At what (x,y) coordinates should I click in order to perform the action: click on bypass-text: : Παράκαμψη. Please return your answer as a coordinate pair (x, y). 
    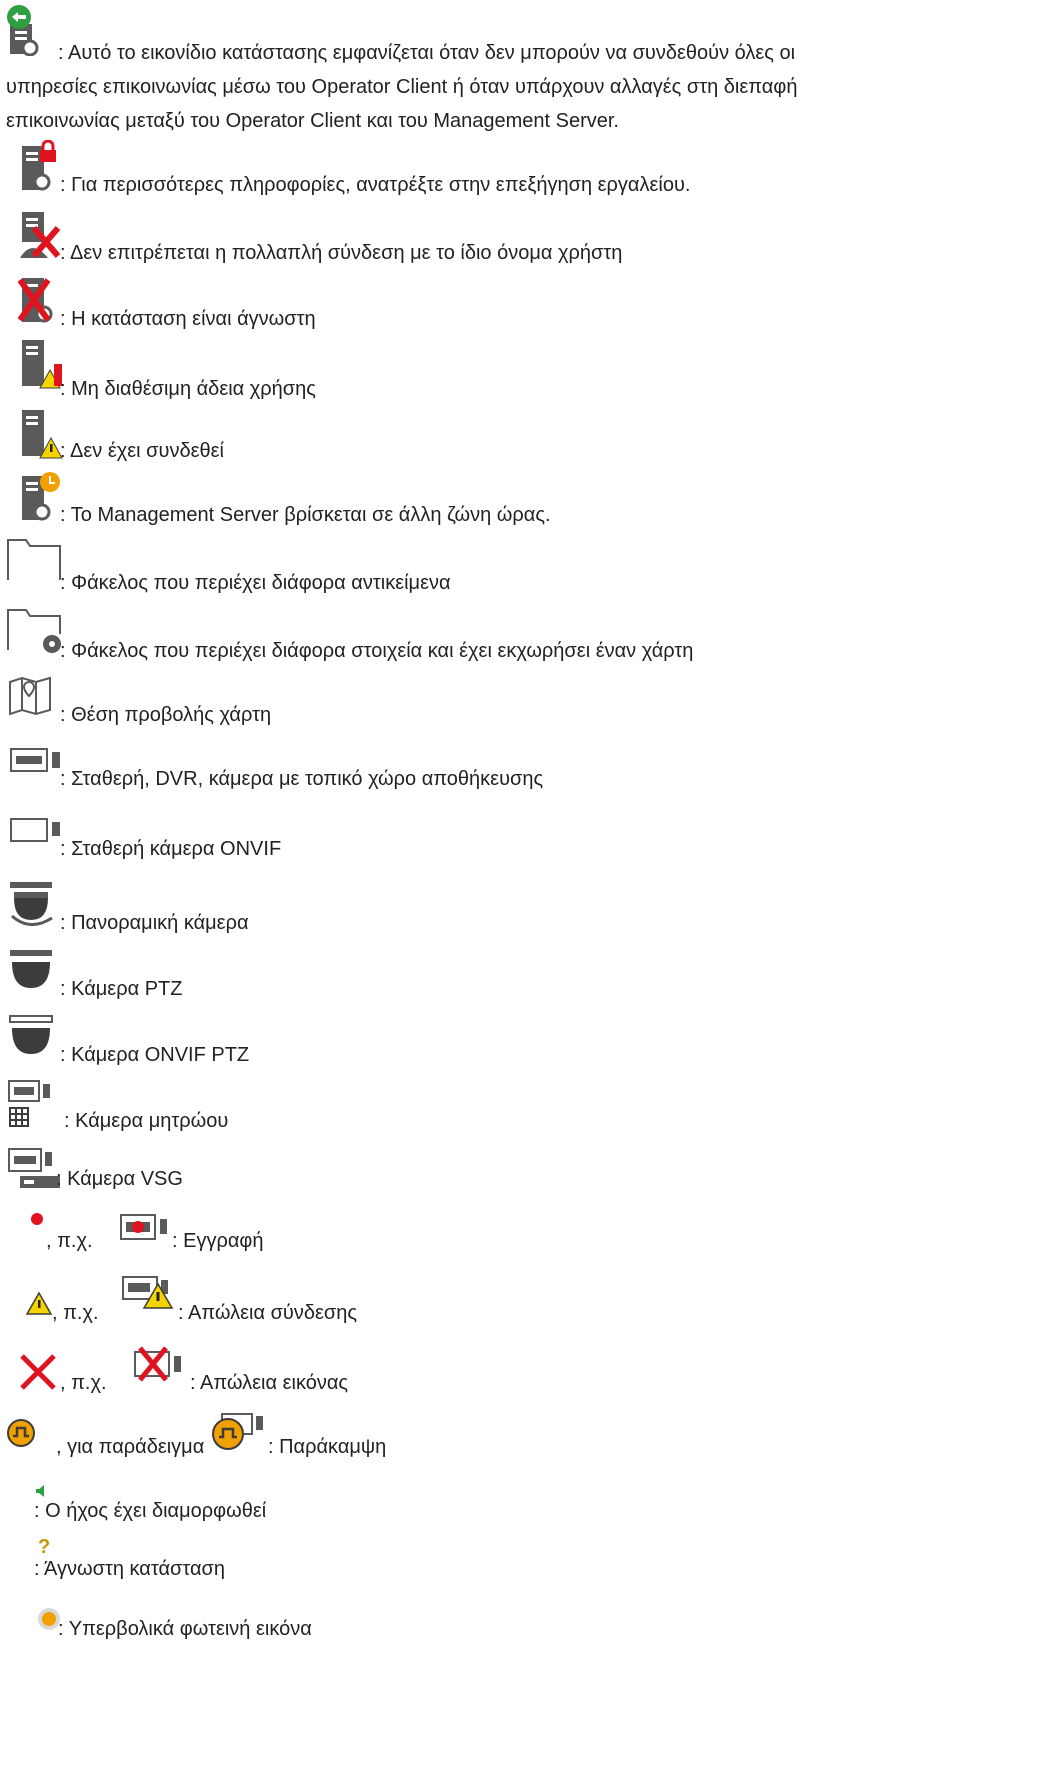
    Looking at the image, I should click on (327, 1447).